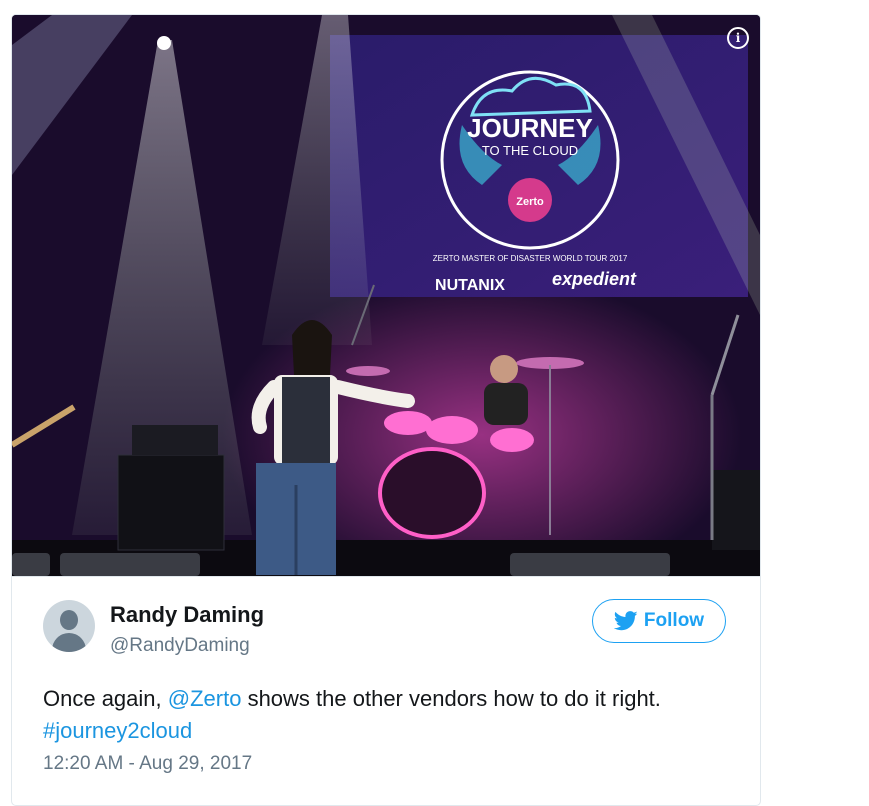  Describe the element at coordinates (69, 642) in the screenshot. I see `avatar-body-shape` at that location.